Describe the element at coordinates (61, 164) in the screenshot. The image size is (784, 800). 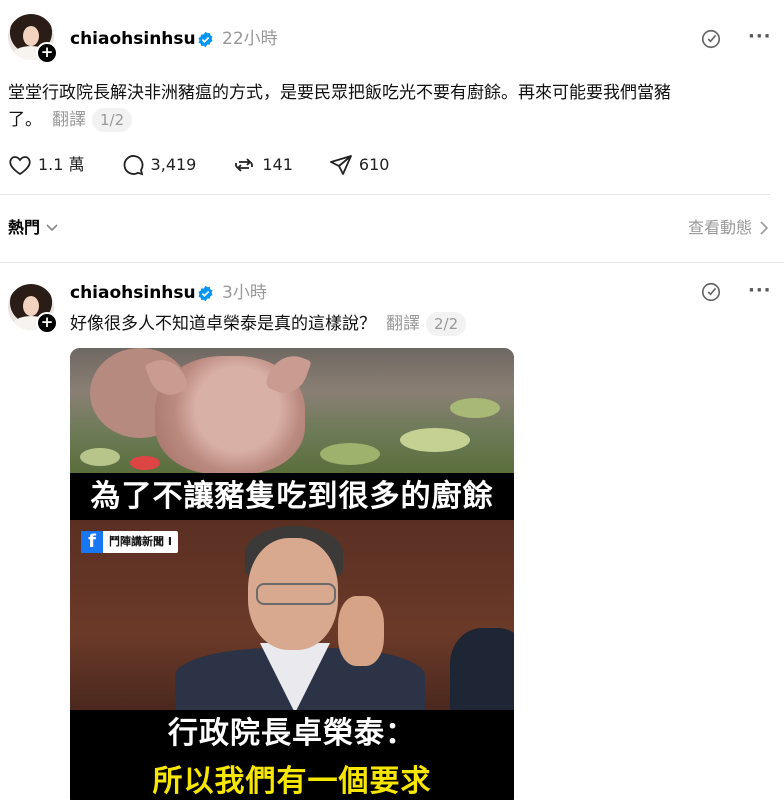
I see `like-count: 1.1 萬` at that location.